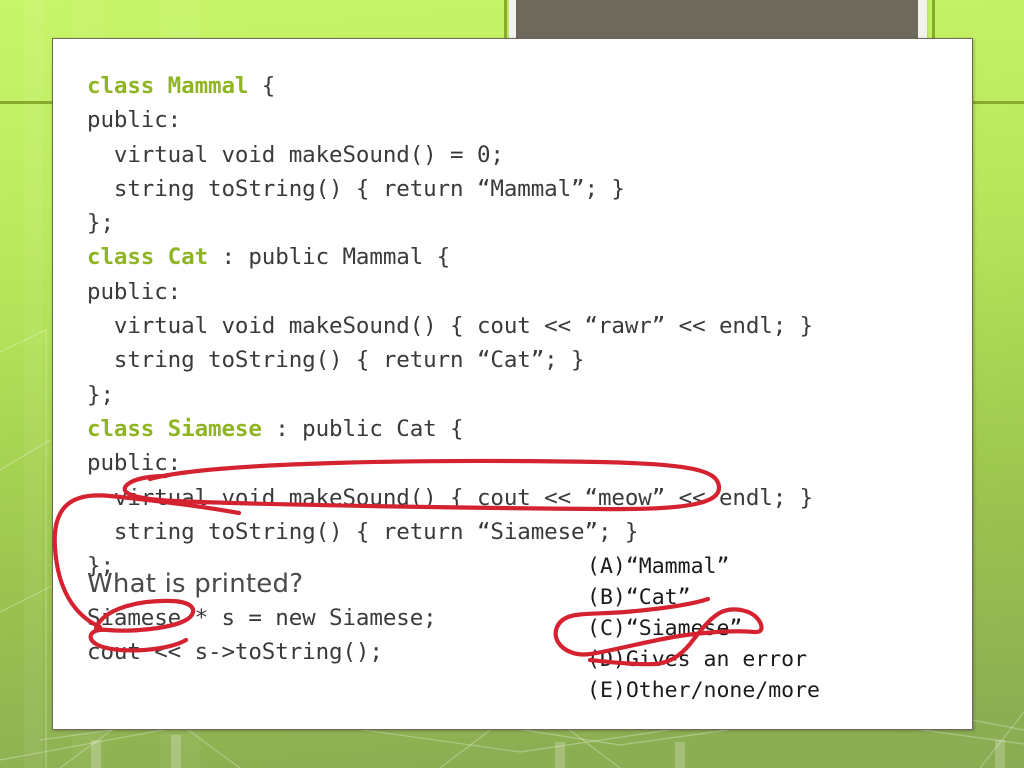  I want to click on answer-option: (E)Other/none/more, so click(703, 690).